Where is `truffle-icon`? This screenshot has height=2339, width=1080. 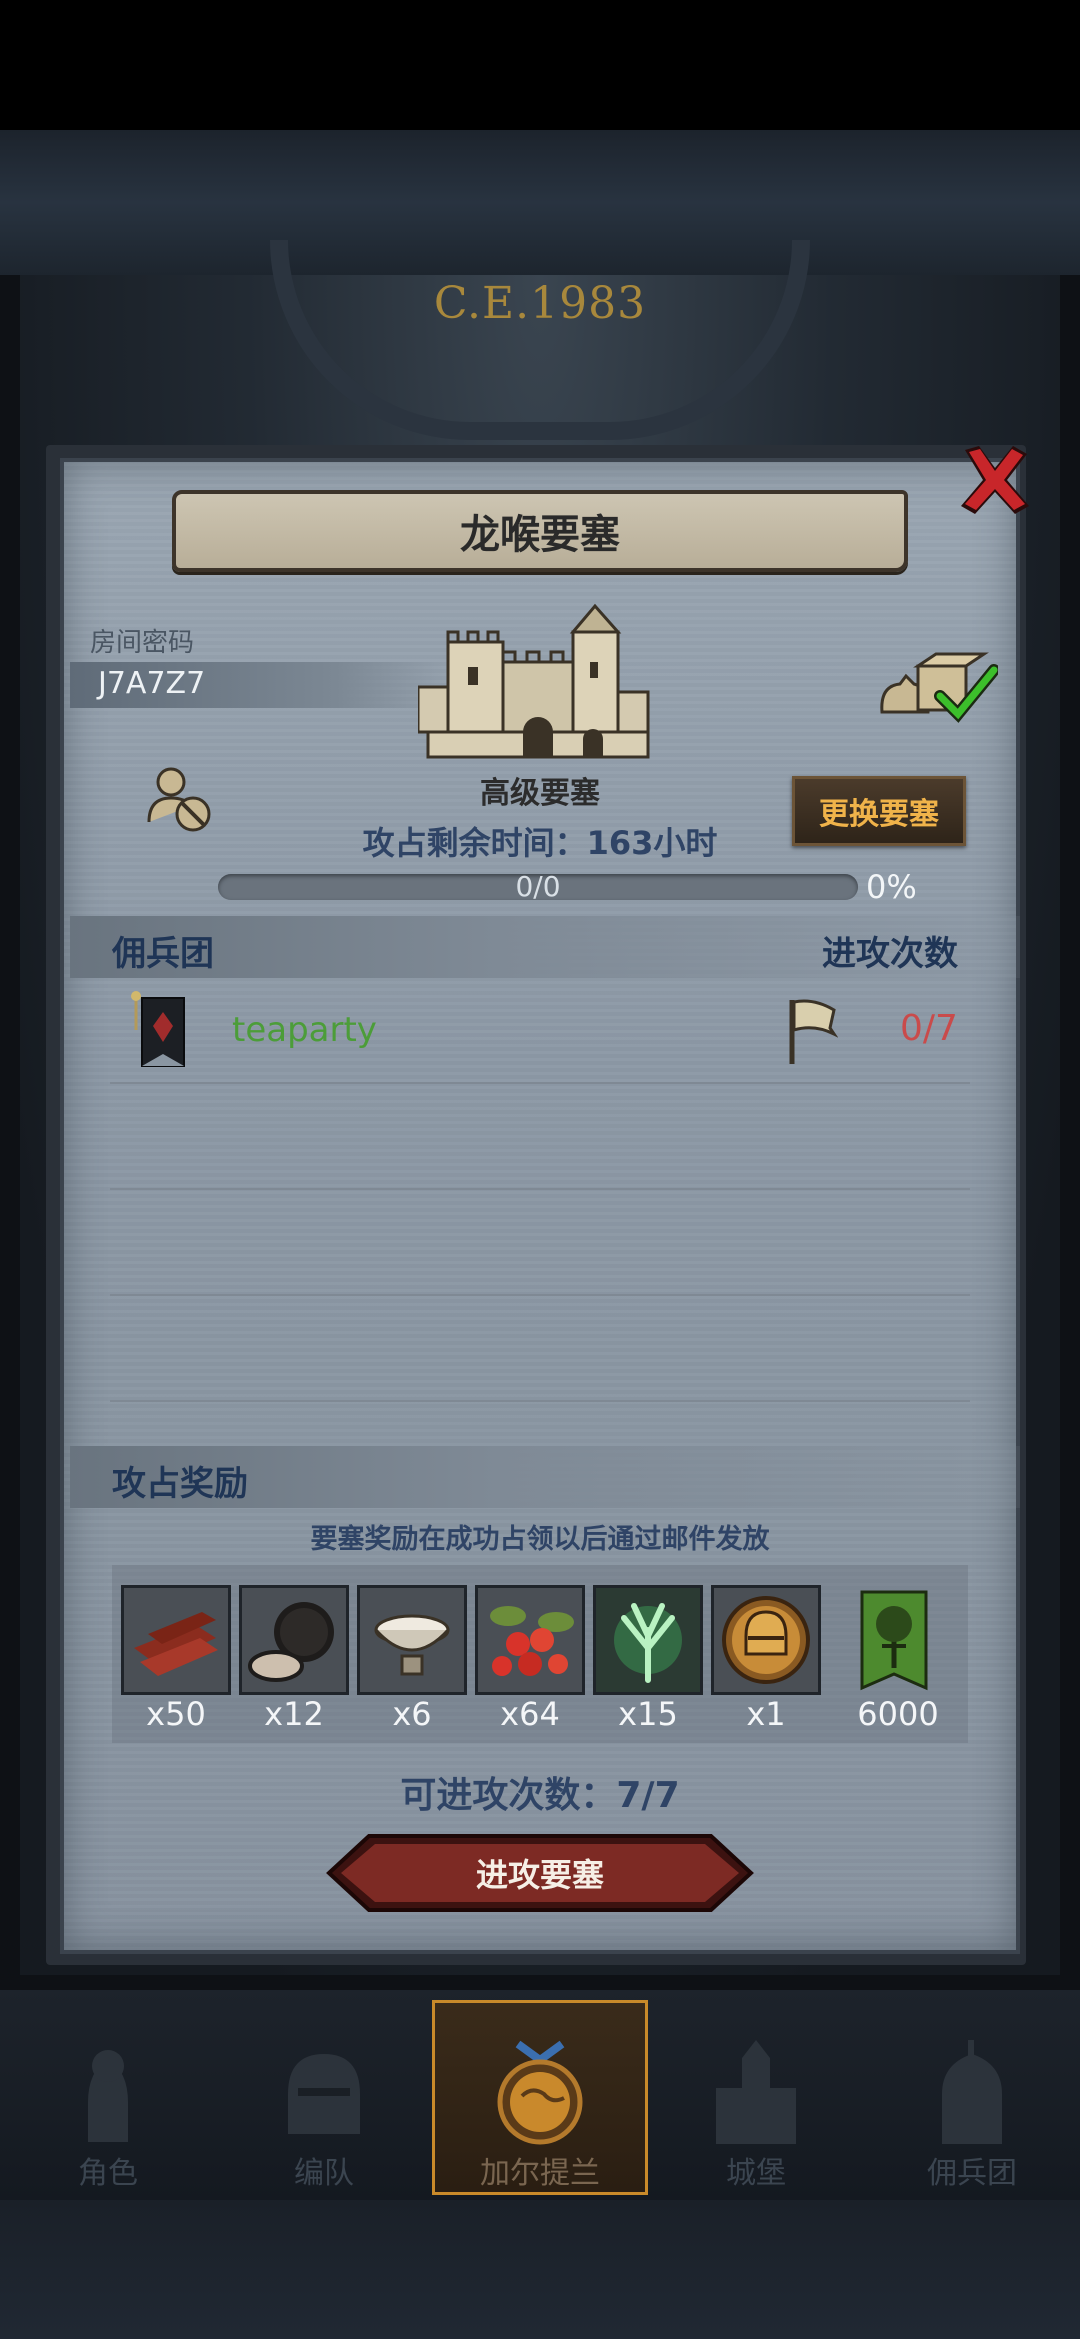 truffle-icon is located at coordinates (294, 1640).